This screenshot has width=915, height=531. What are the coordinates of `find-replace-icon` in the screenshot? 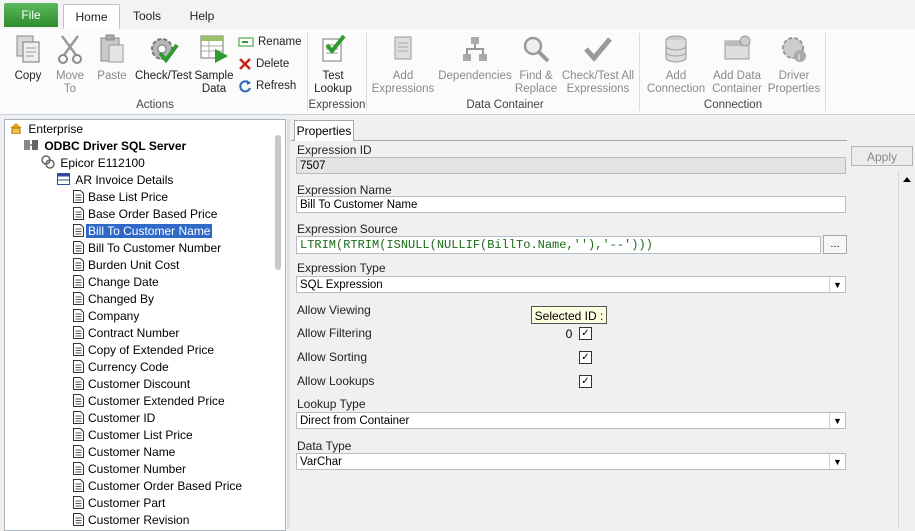 It's located at (536, 49).